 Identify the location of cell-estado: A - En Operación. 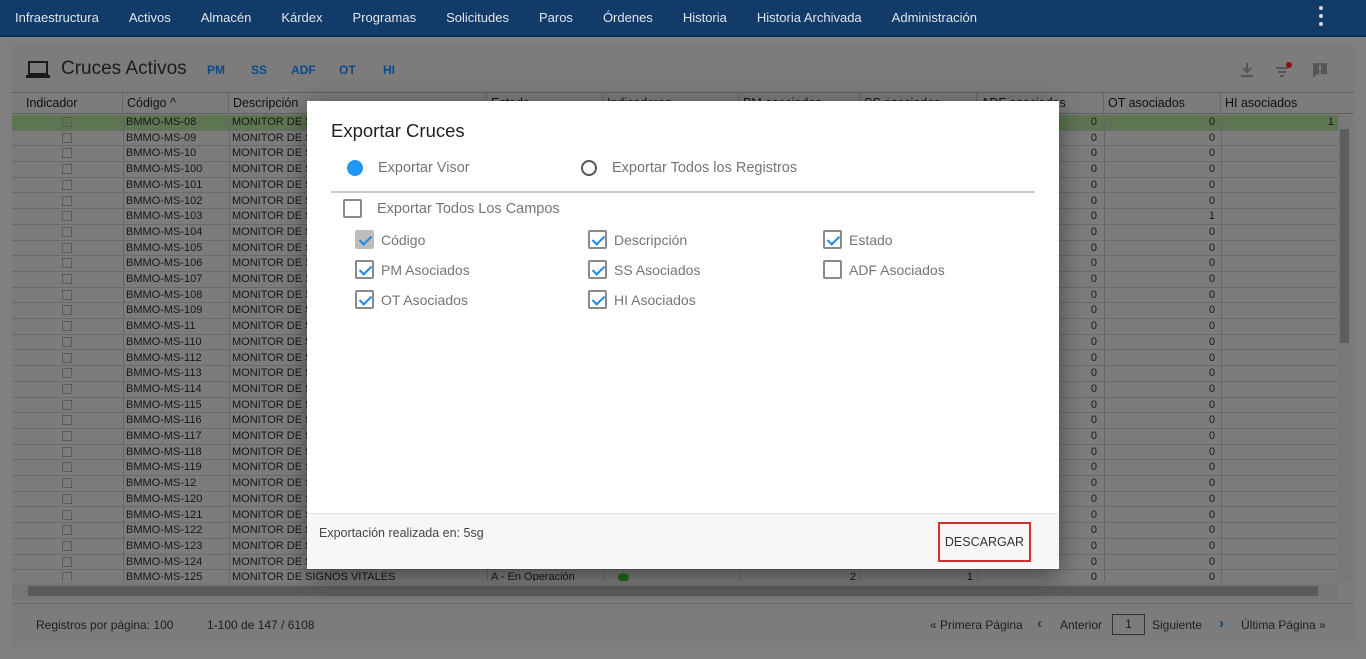
(533, 576).